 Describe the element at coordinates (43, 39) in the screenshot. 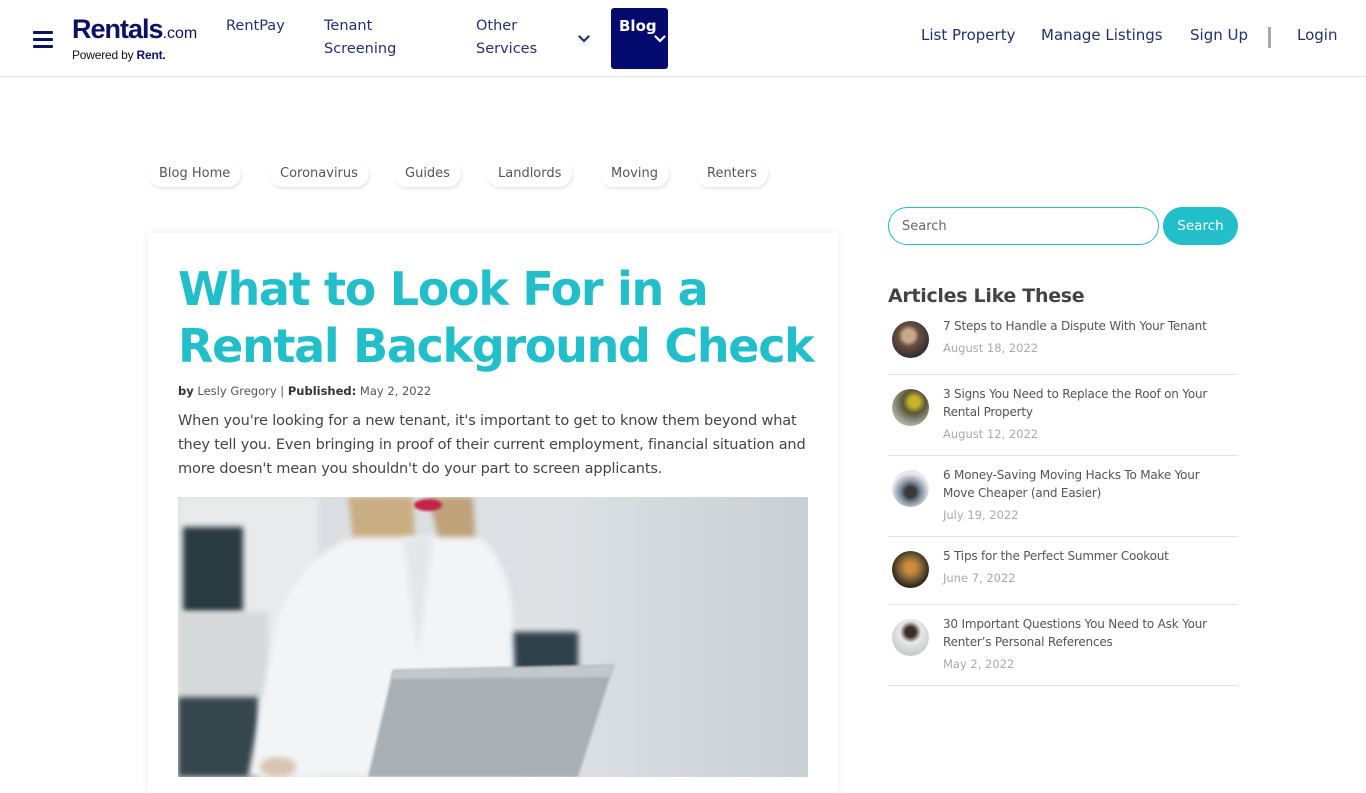

I see `hamburger-menu-icon` at that location.